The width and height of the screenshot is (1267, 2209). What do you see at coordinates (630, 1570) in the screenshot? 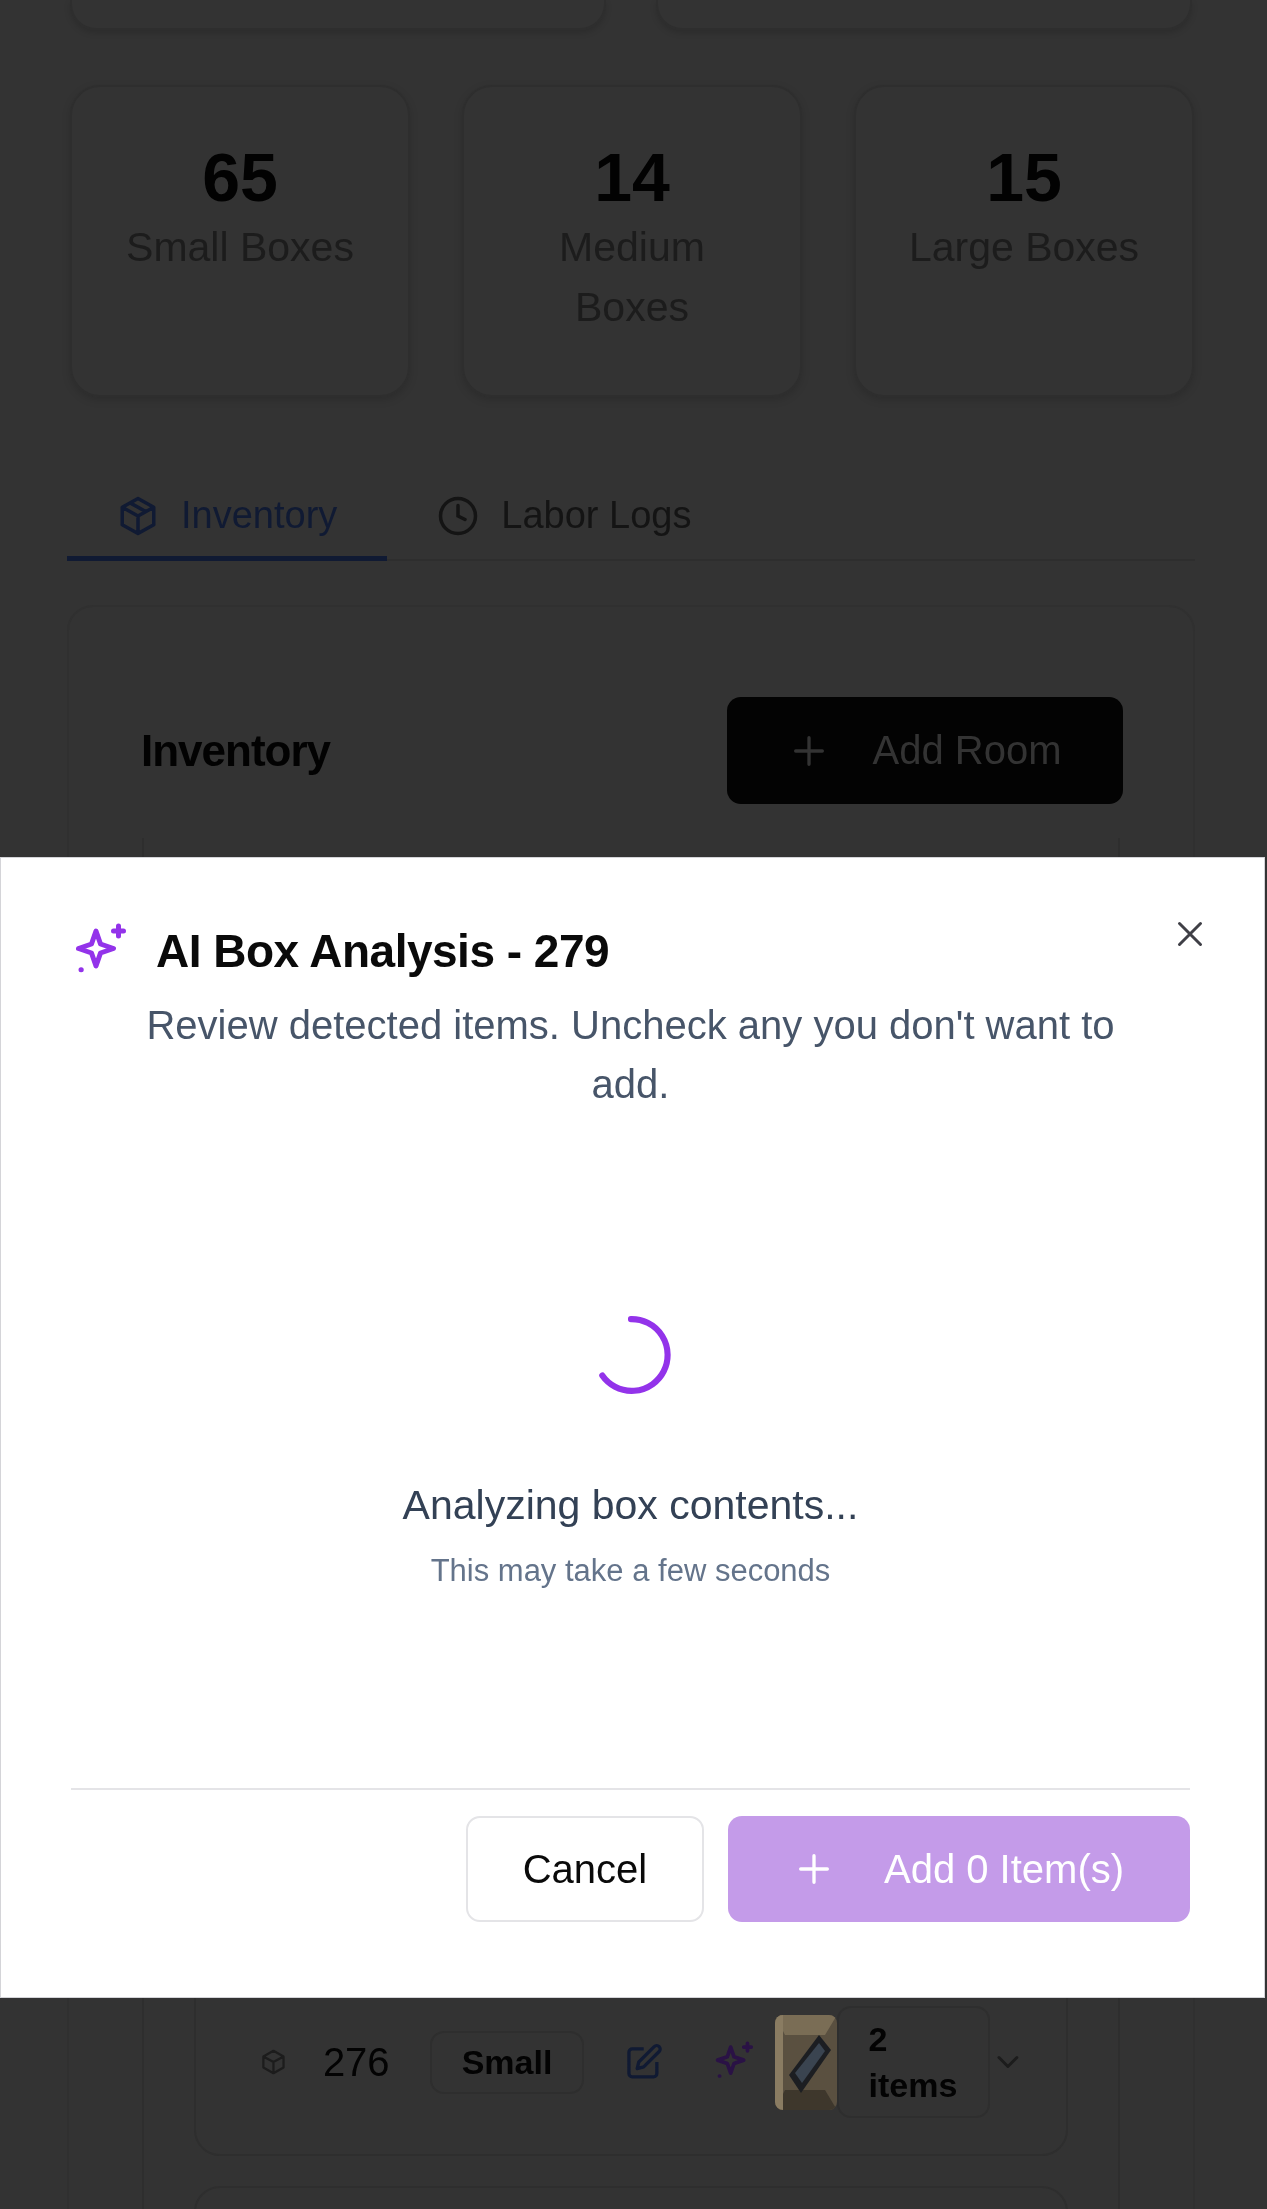
I see `loading-hint: This may take a few seconds` at bounding box center [630, 1570].